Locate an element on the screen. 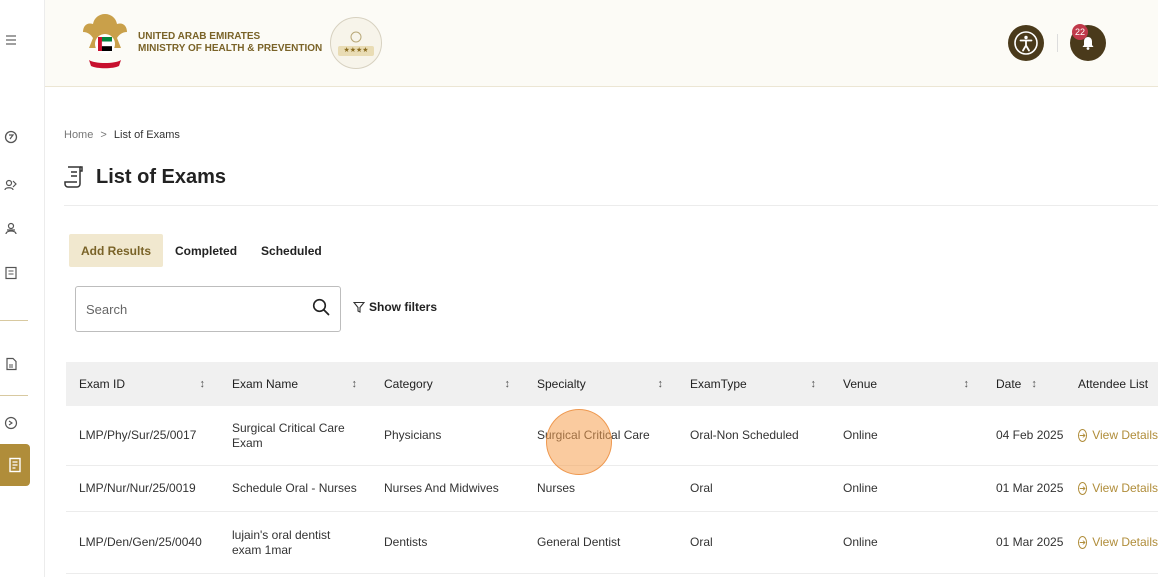 The height and width of the screenshot is (577, 1158). uae-emblem-logo is located at coordinates (105, 40).